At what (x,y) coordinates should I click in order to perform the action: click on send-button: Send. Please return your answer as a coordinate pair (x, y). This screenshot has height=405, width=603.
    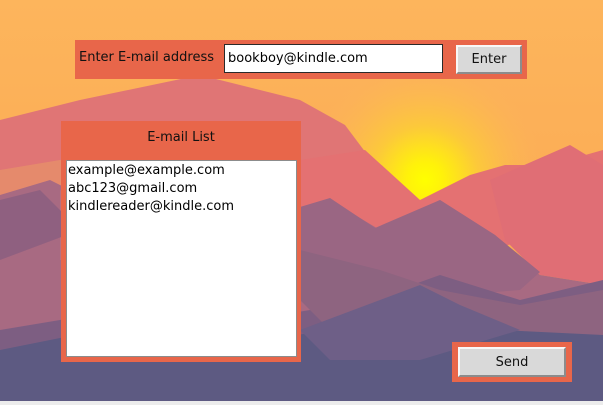
    Looking at the image, I should click on (512, 362).